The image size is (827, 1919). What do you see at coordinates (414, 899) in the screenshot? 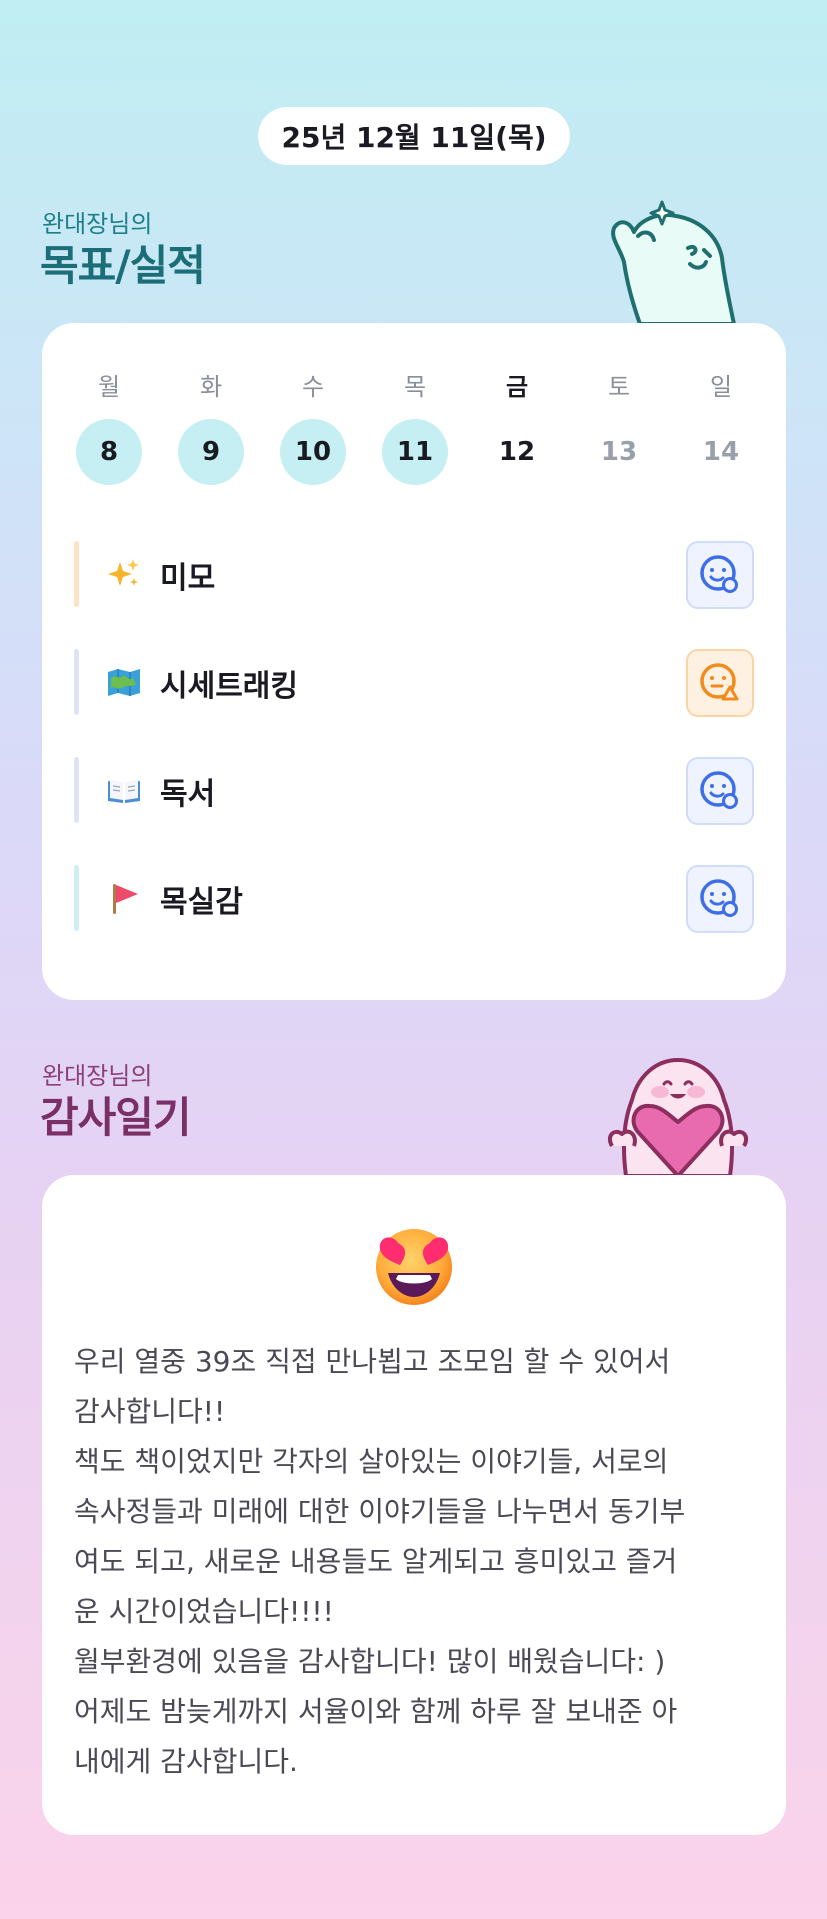
I see `goal-row: 목실감` at bounding box center [414, 899].